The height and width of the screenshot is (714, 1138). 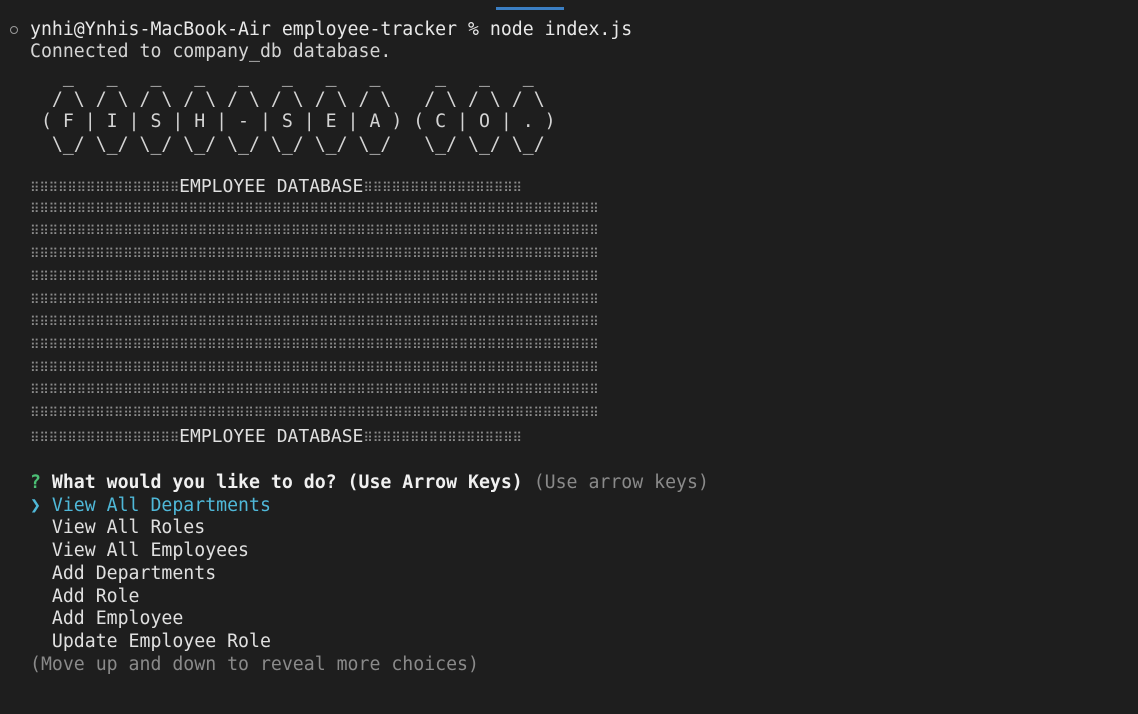 I want to click on connection-message: Connected to company_db database., so click(x=211, y=51).